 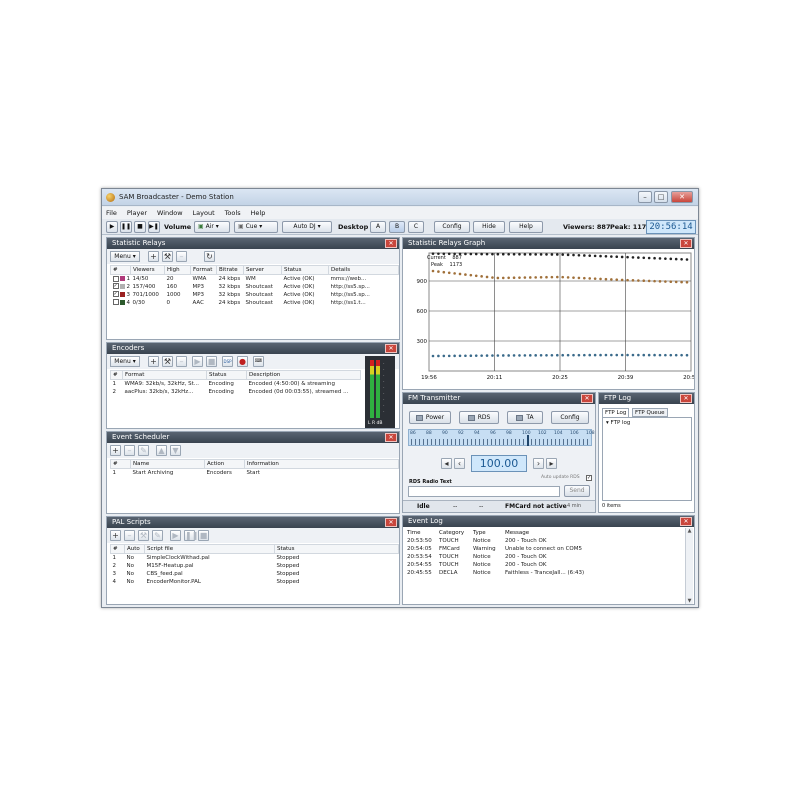 I want to click on seek-up-icon: ▸, so click(x=551, y=463).